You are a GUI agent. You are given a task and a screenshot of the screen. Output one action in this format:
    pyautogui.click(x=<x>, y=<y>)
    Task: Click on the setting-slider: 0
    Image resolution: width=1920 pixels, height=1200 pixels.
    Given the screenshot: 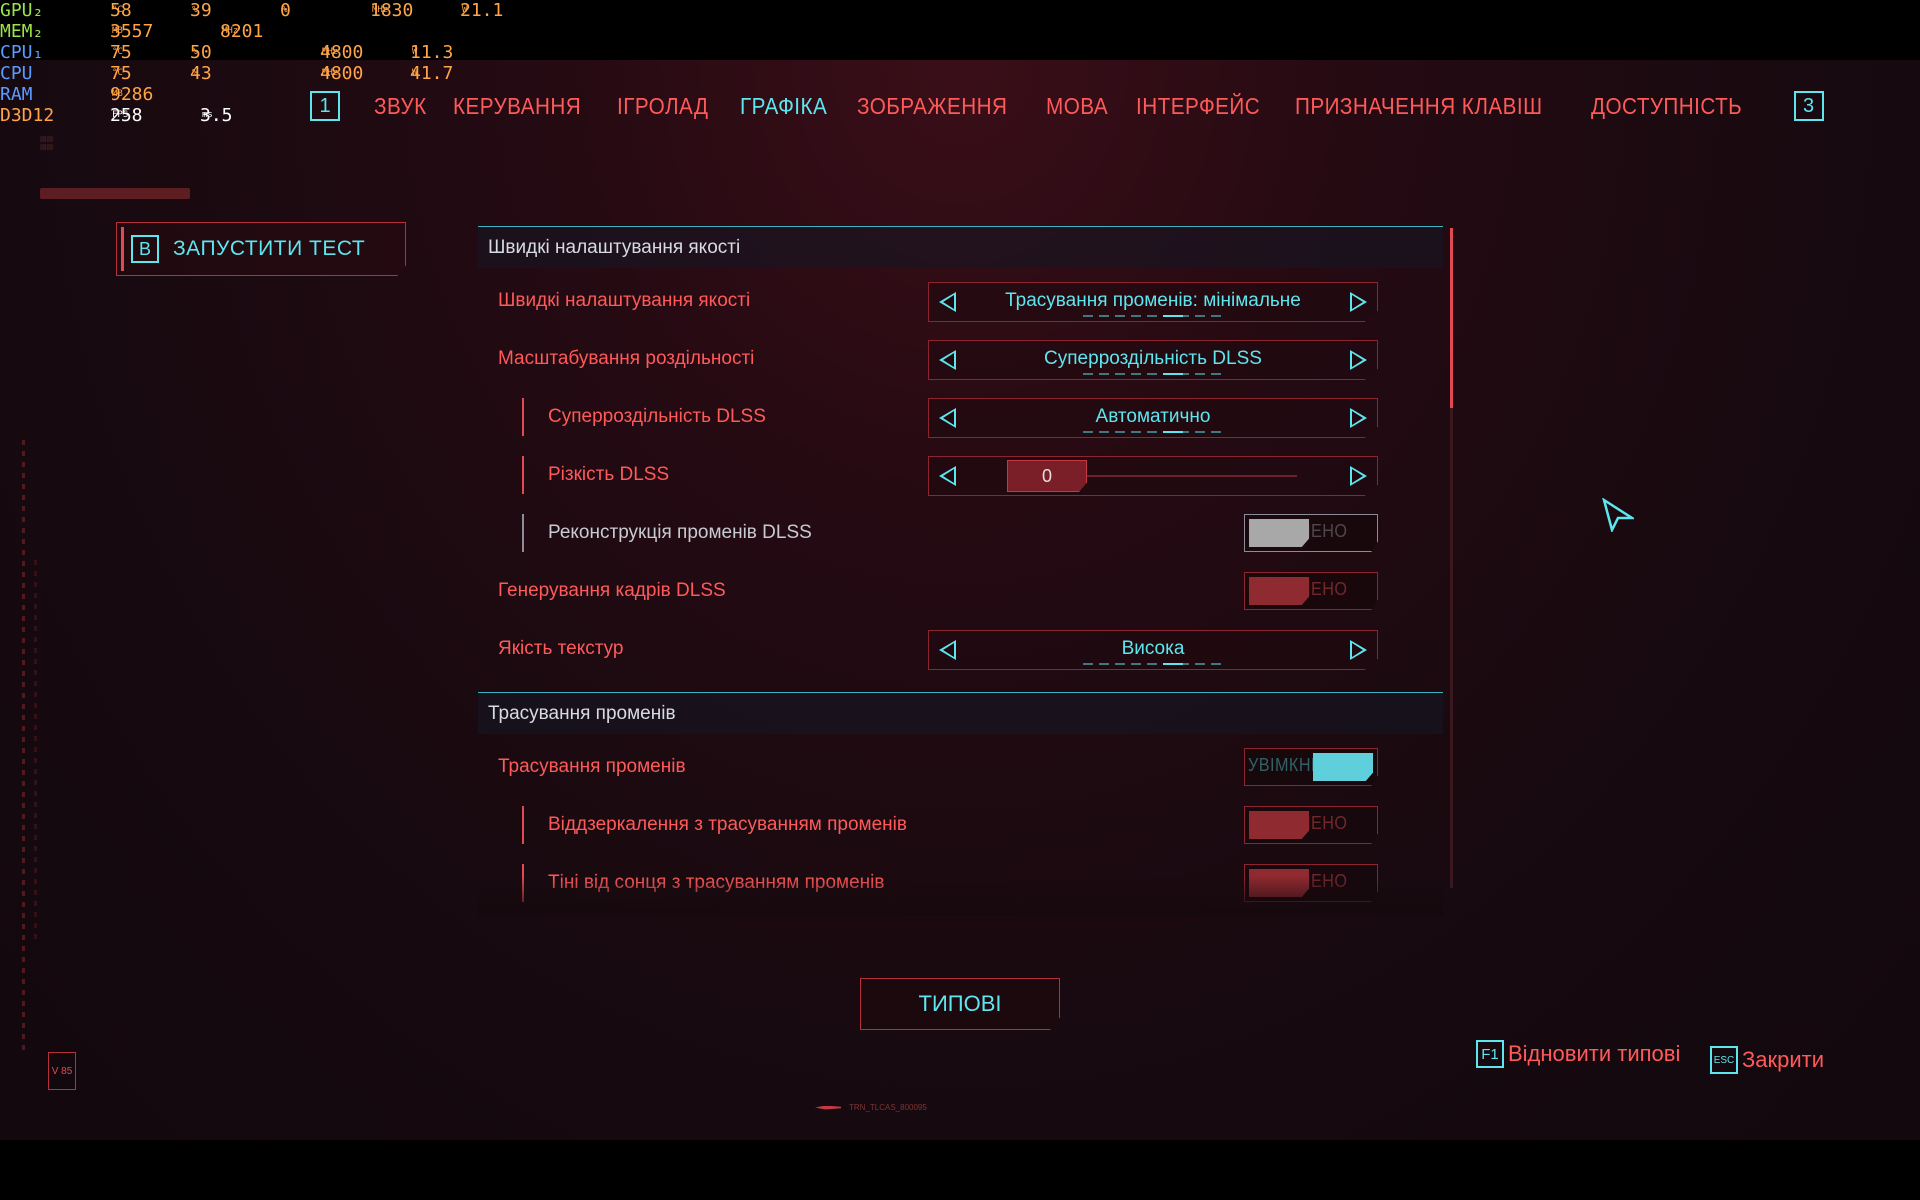 What is the action you would take?
    pyautogui.click(x=1153, y=476)
    